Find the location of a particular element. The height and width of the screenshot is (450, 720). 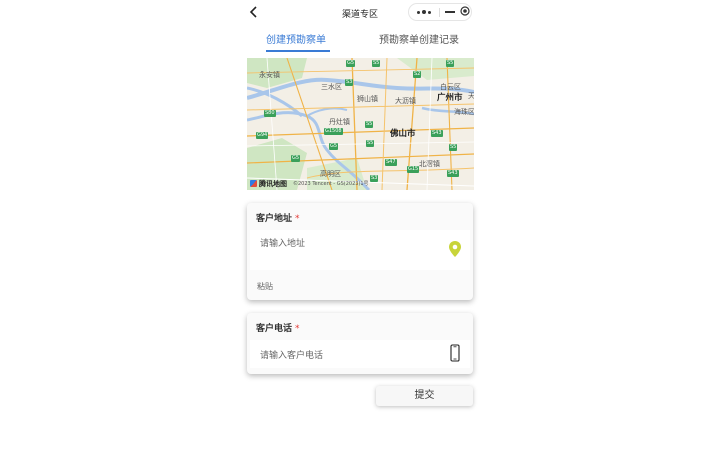

location-pin-icon is located at coordinates (455, 249).